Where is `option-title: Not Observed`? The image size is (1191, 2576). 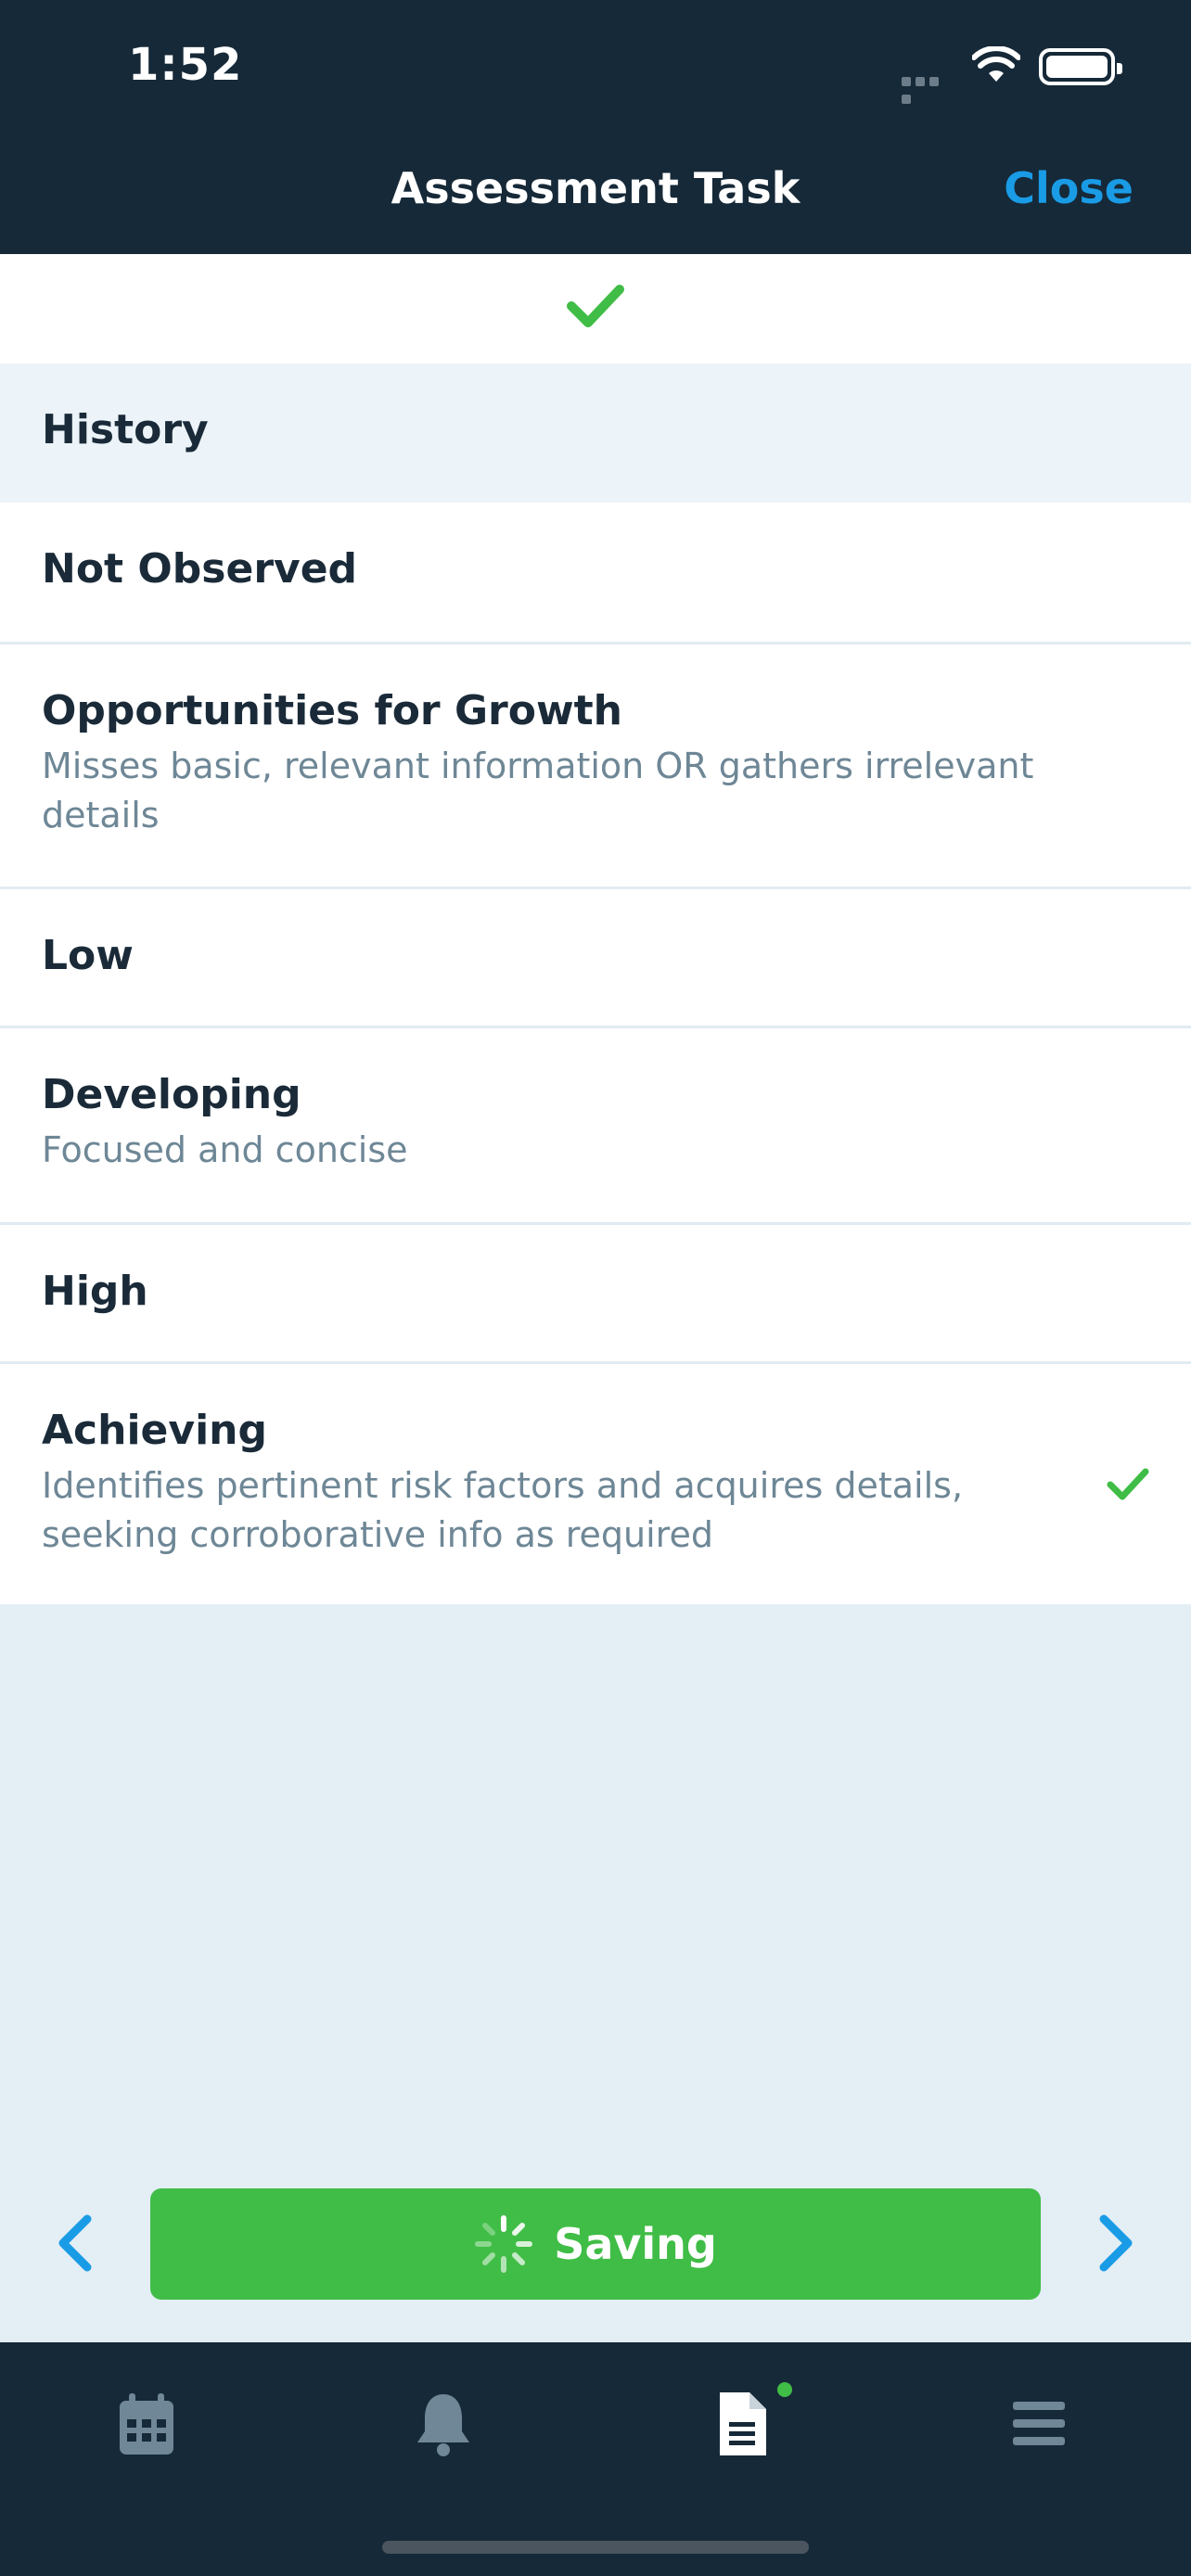 option-title: Not Observed is located at coordinates (200, 569).